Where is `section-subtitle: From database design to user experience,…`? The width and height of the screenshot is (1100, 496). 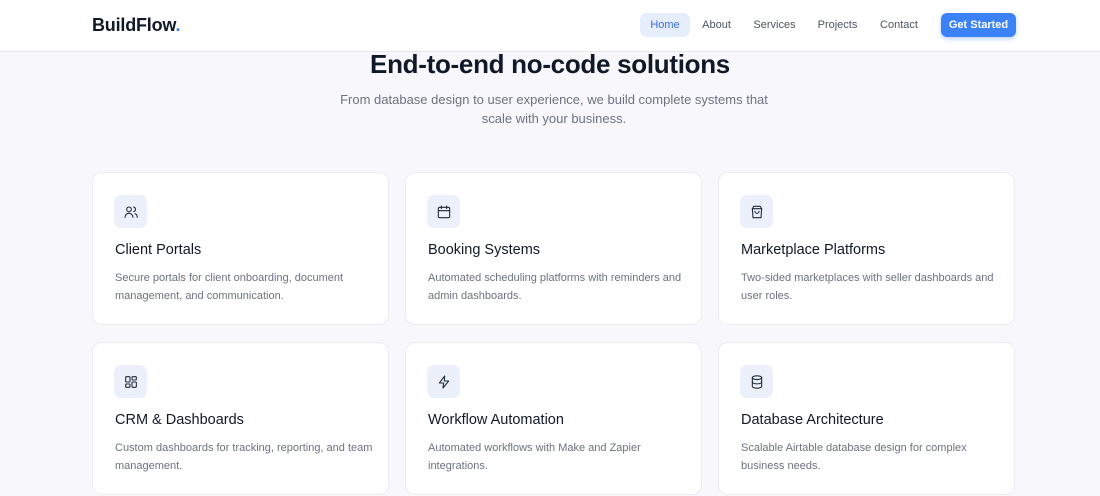 section-subtitle: From database design to user experience,… is located at coordinates (554, 109).